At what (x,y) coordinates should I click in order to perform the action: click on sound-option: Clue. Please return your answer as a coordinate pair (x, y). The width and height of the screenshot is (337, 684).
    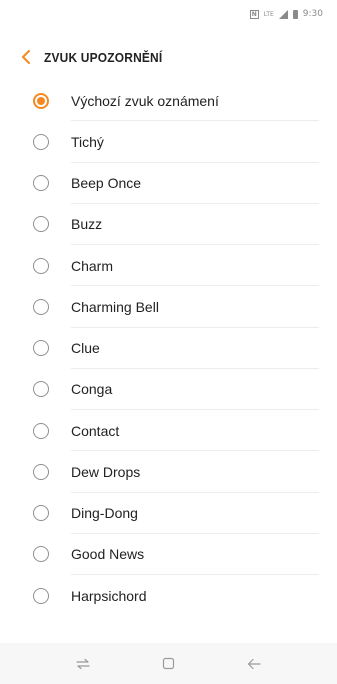
    Looking at the image, I should click on (168, 348).